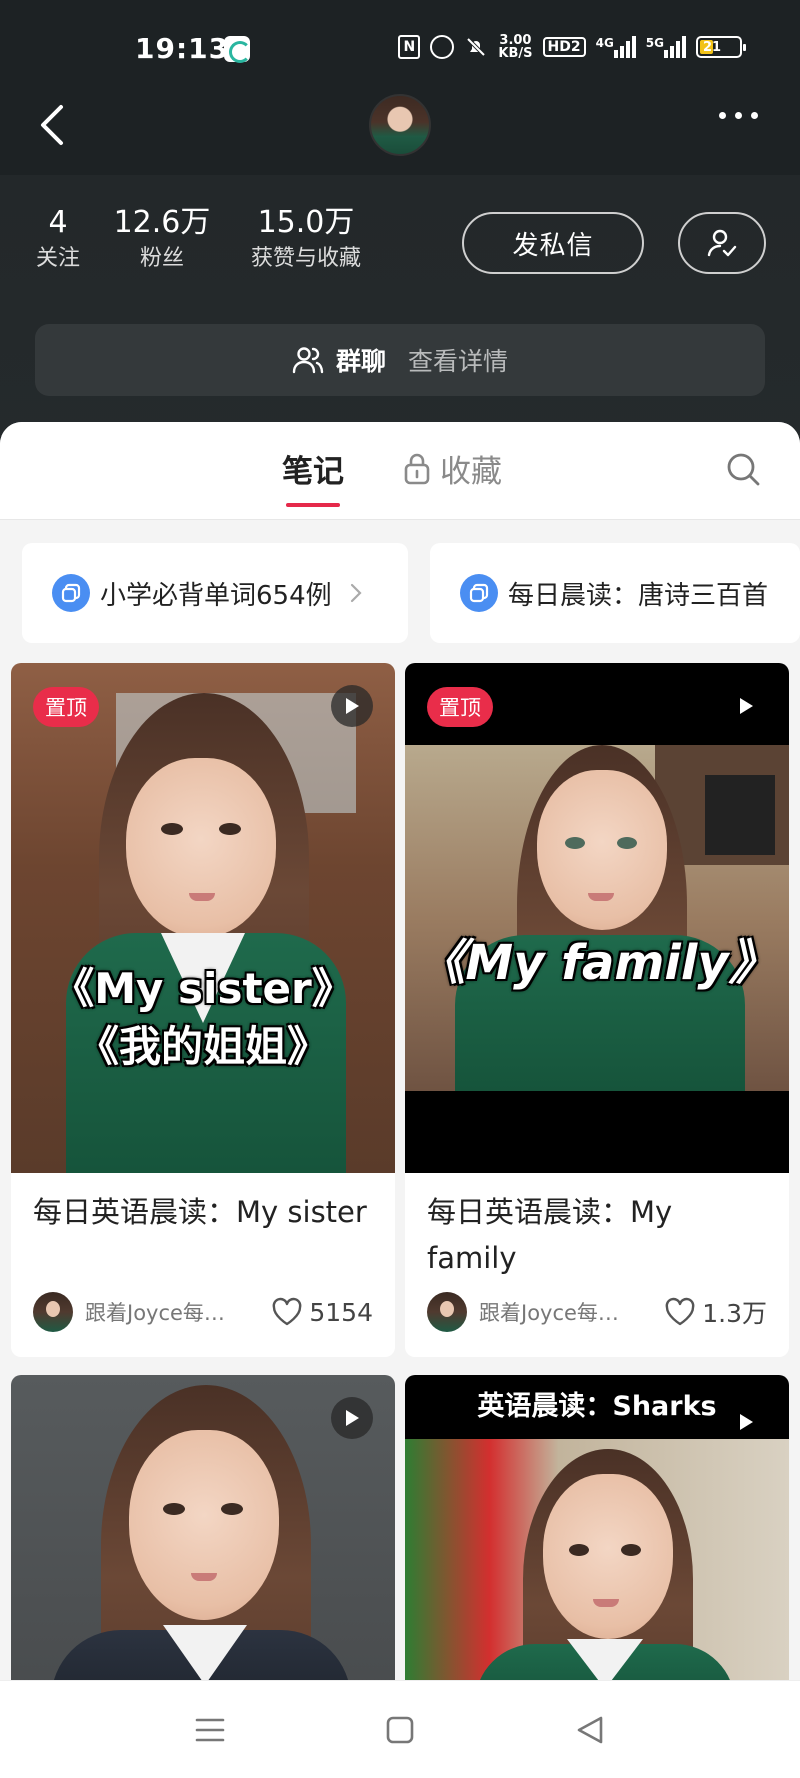 The width and height of the screenshot is (800, 1778). I want to click on note-meta: 跟着Joyce每… 5154, so click(203, 1312).